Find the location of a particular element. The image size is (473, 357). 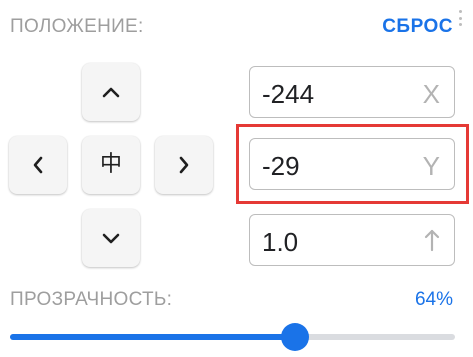

z-field: 1.0 is located at coordinates (352, 240).